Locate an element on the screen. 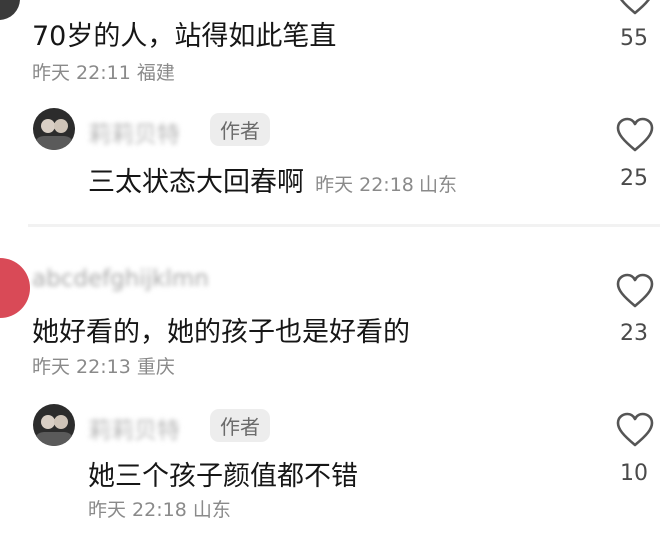  reply-meta: 昨天 22:18 山东 is located at coordinates (159, 508).